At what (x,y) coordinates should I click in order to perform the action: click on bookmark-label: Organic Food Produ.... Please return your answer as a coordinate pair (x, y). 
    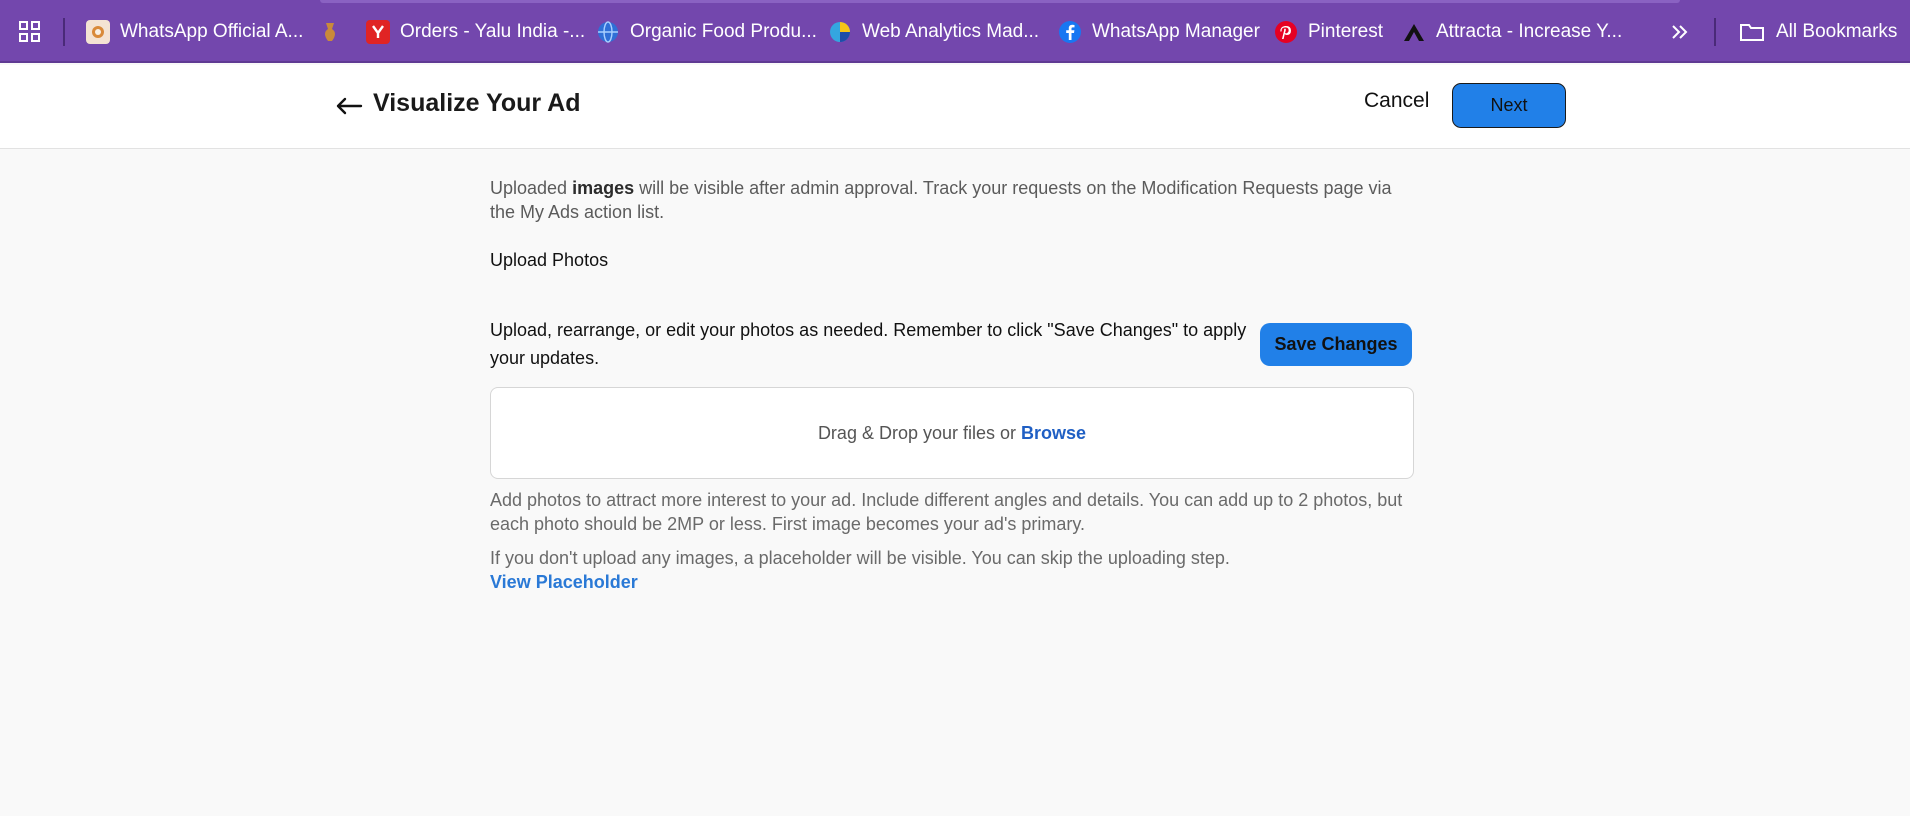
    Looking at the image, I should click on (723, 31).